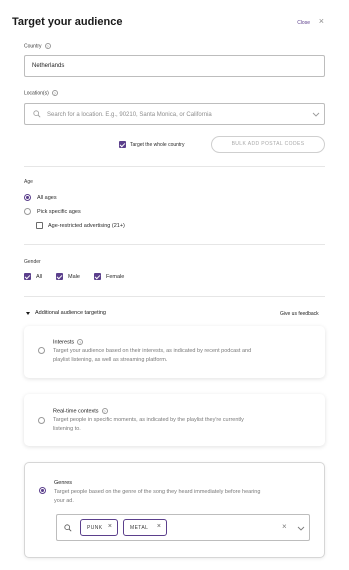 This screenshot has height=570, width=349. Describe the element at coordinates (321, 21) in the screenshot. I see `close-icon: ×` at that location.